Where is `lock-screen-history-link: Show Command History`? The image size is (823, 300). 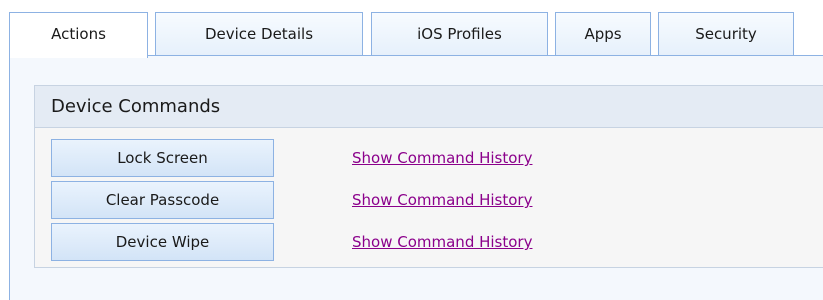
lock-screen-history-link: Show Command History is located at coordinates (442, 158).